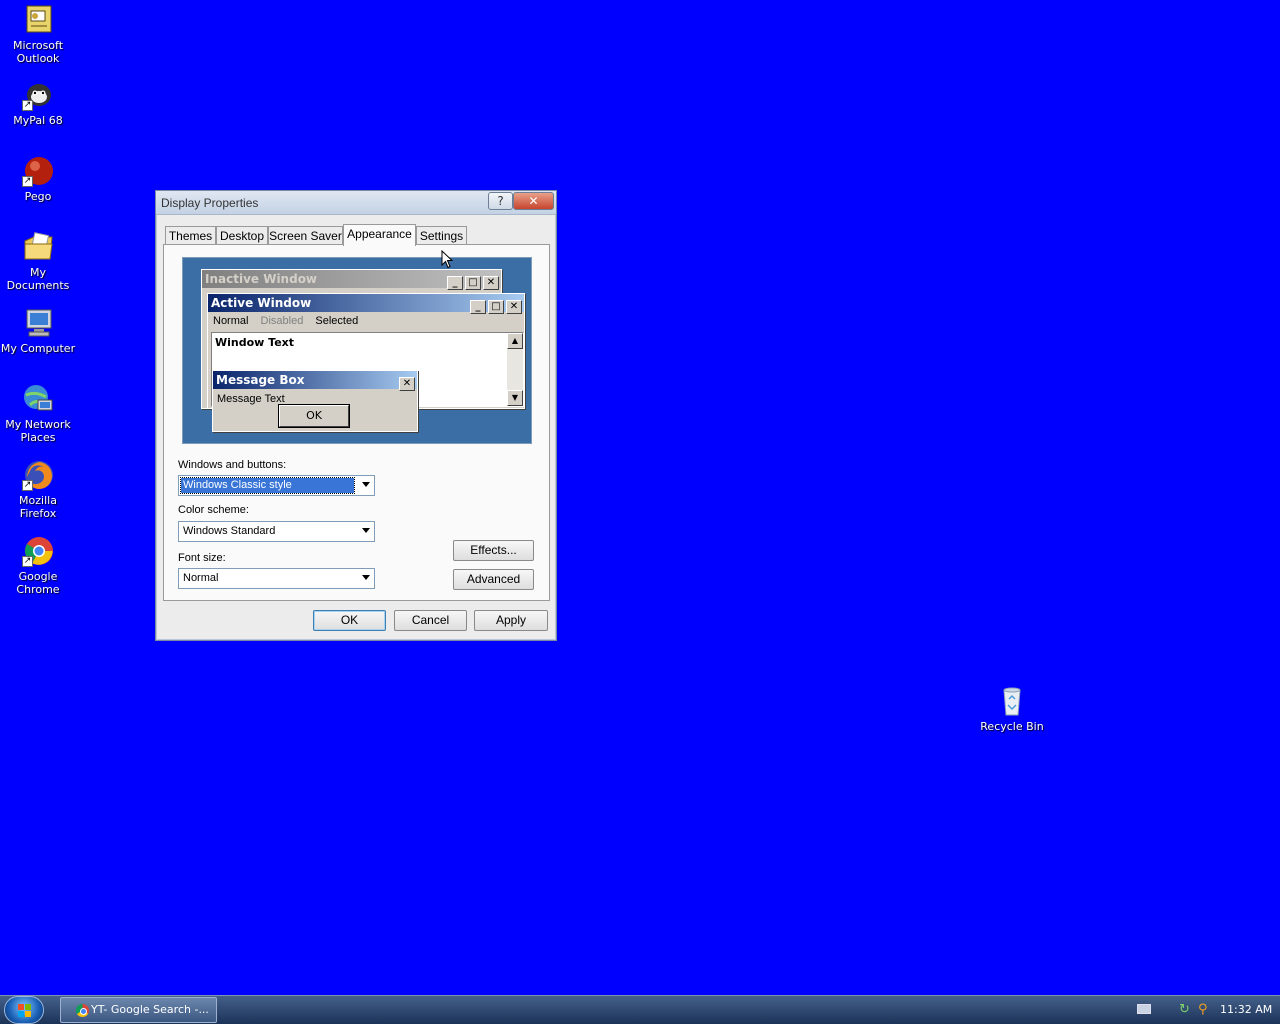  Describe the element at coordinates (242, 236) in the screenshot. I see `tab-desktop: Desktop` at that location.